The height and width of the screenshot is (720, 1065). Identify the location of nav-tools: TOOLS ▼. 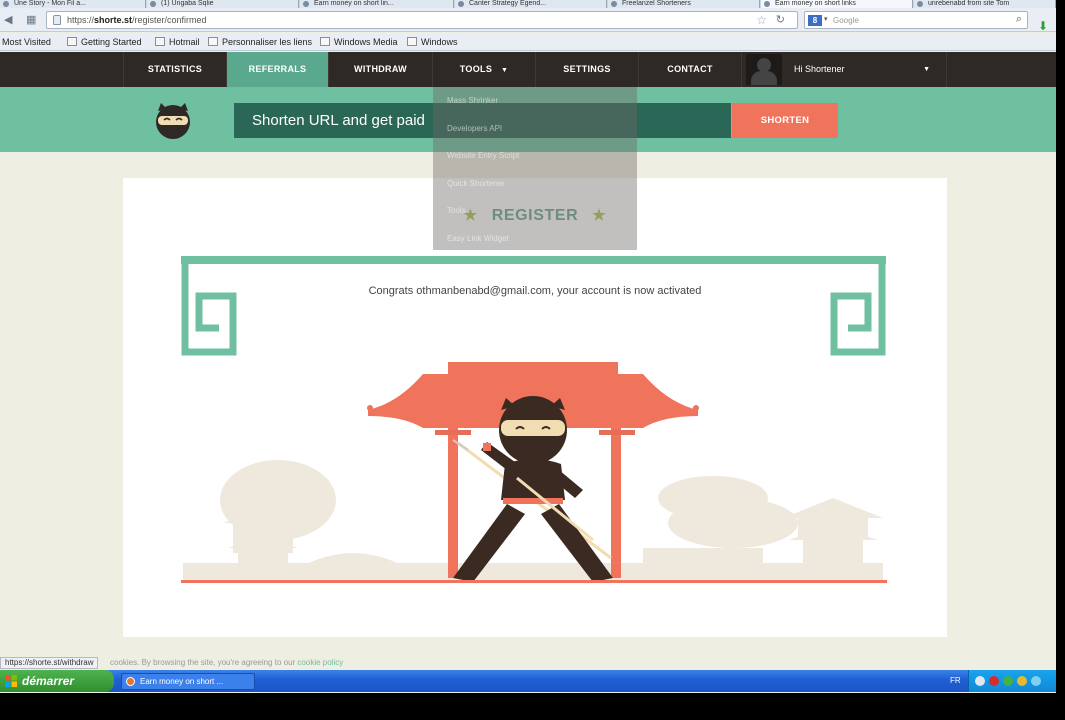
(483, 69).